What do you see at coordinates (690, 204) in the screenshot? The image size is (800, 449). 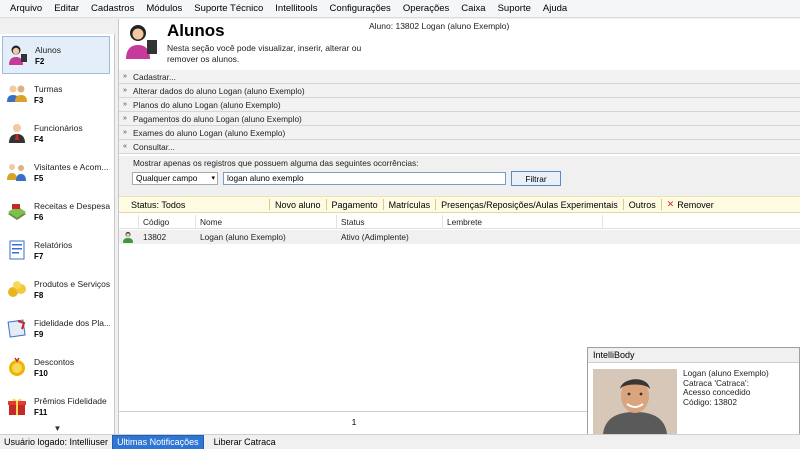 I see `remove-button: ✕ Remover` at bounding box center [690, 204].